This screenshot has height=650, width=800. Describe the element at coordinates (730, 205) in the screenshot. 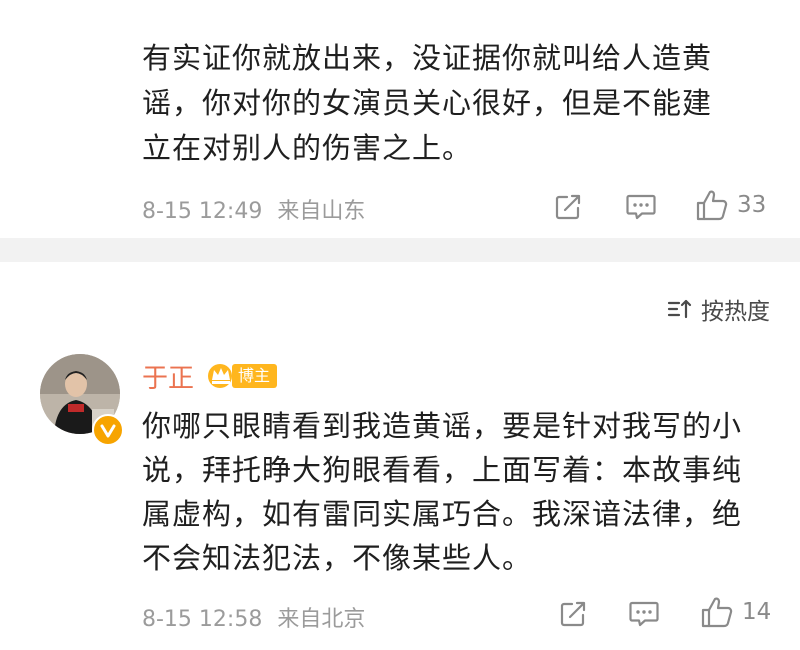

I see `like-button: 33` at that location.